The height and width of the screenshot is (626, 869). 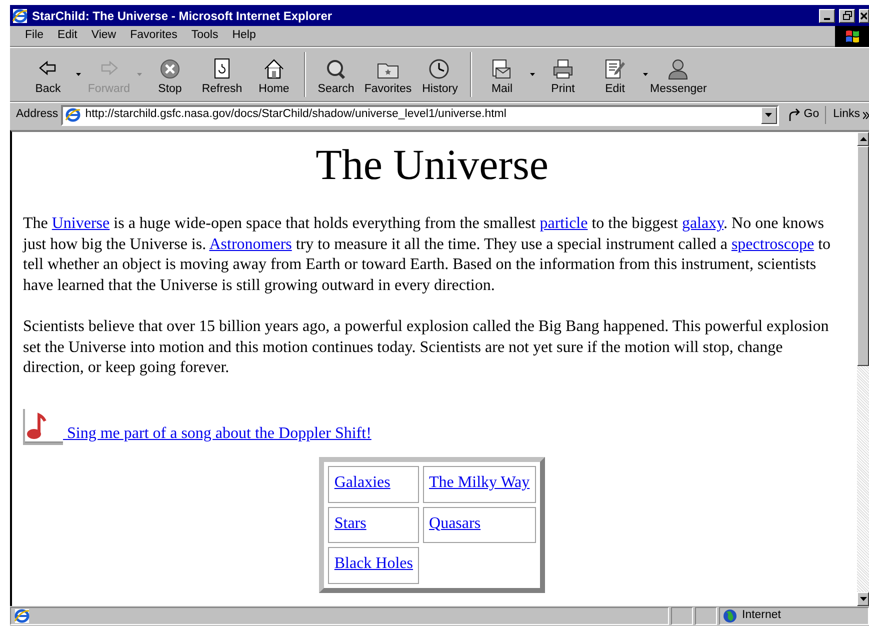 What do you see at coordinates (426, 347) in the screenshot?
I see `paragraph: Scientists believe that over 15 billion years ago, a powerful explosion called the Big Bang happened. This powerful explosion set the Universe into motion and this motion continues today. Scientists are not yet sure if the motion will stop, change direction, or keep going forever.` at bounding box center [426, 347].